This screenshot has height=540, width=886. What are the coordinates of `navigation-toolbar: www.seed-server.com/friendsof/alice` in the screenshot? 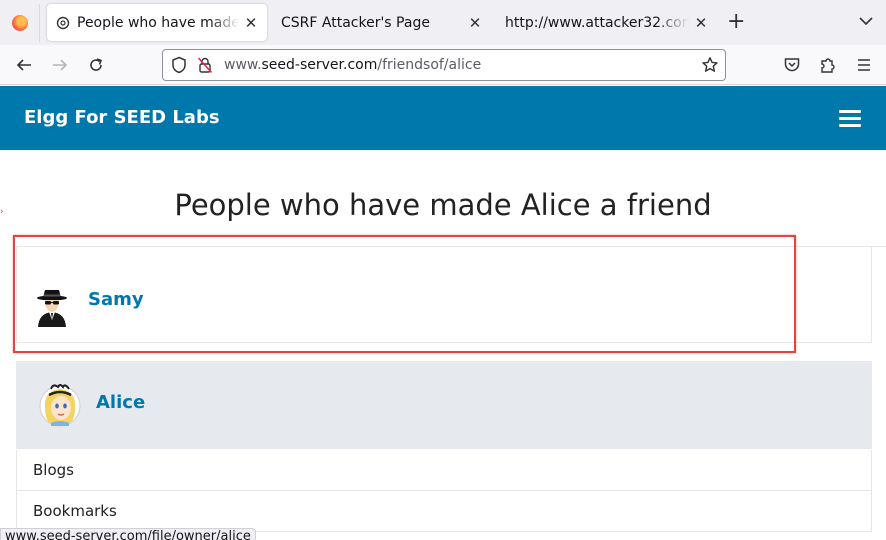 It's located at (443, 65).